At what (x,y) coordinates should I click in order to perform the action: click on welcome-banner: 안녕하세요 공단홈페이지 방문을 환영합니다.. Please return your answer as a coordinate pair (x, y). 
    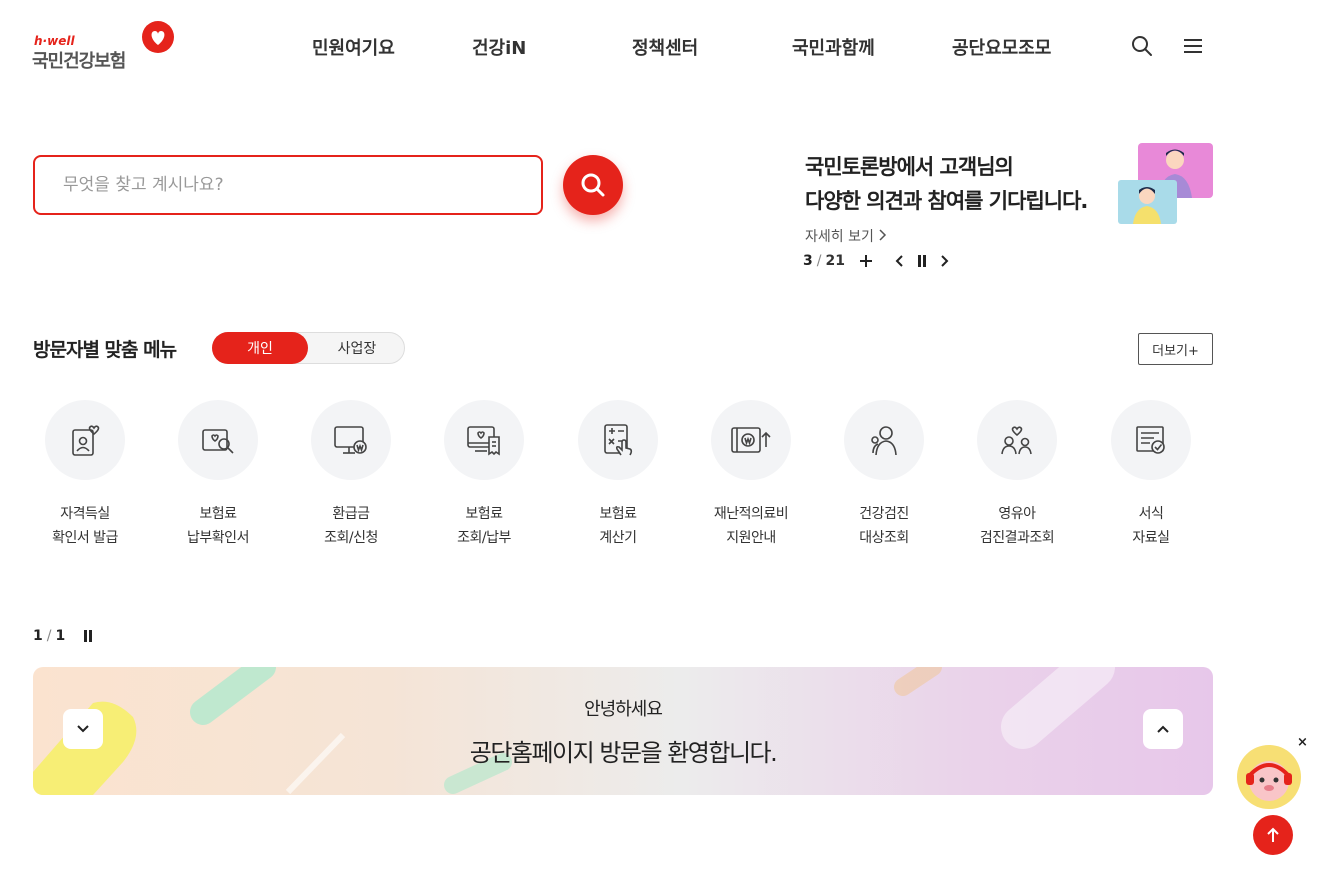
    Looking at the image, I should click on (623, 731).